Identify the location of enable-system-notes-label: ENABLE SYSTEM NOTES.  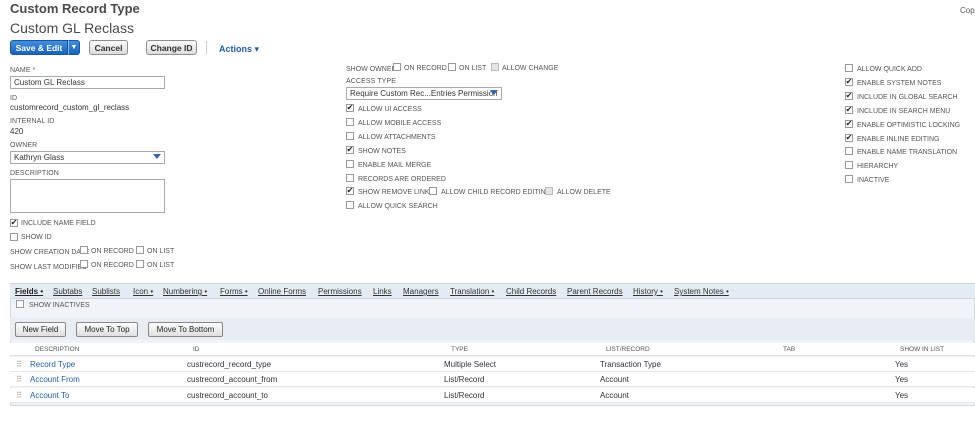
(899, 83).